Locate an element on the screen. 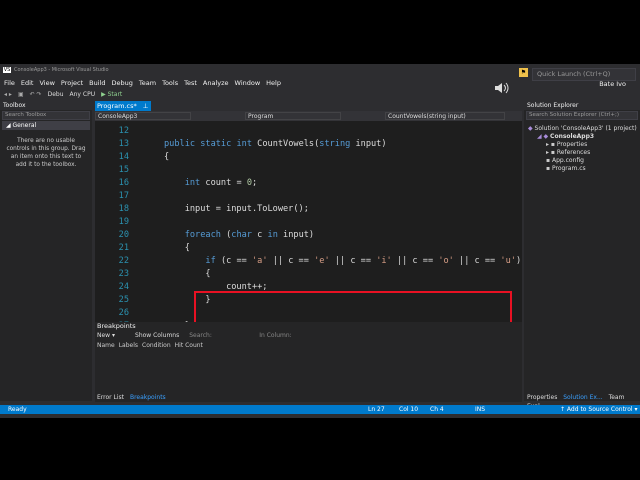  platform-select: Any CPU is located at coordinates (83, 94).